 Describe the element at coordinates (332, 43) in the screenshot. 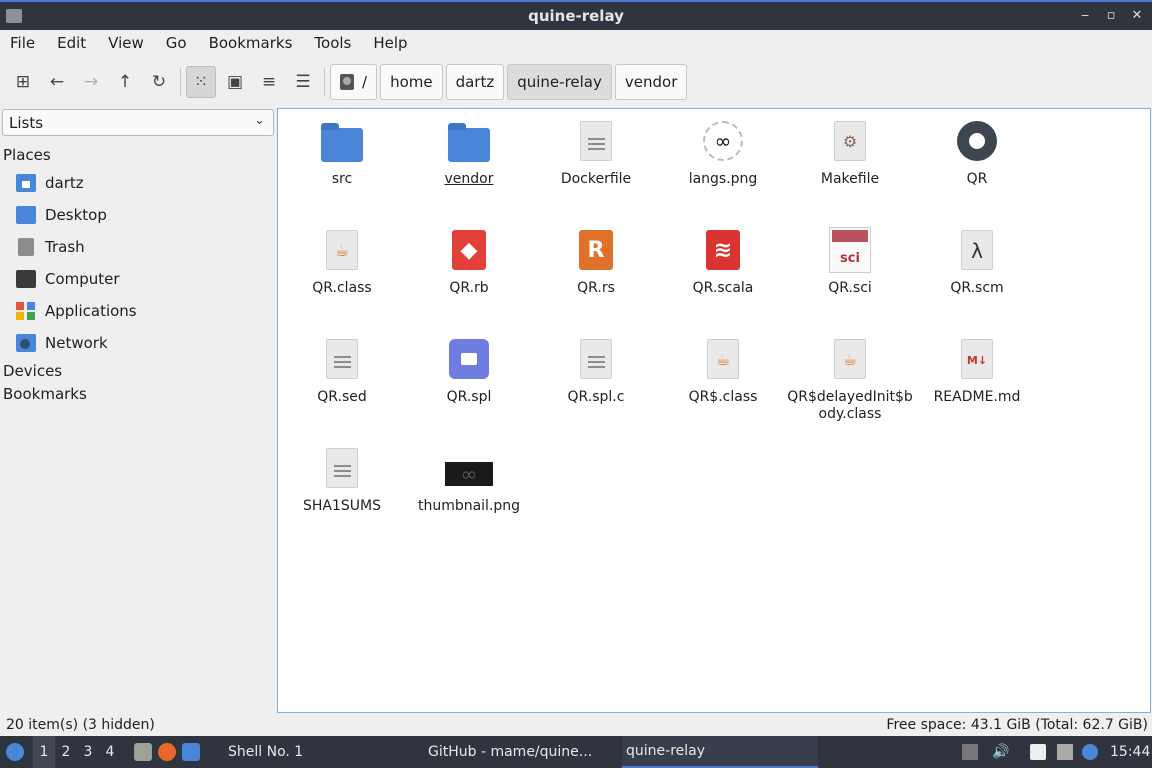

I see `menu-tools: Tools` at that location.